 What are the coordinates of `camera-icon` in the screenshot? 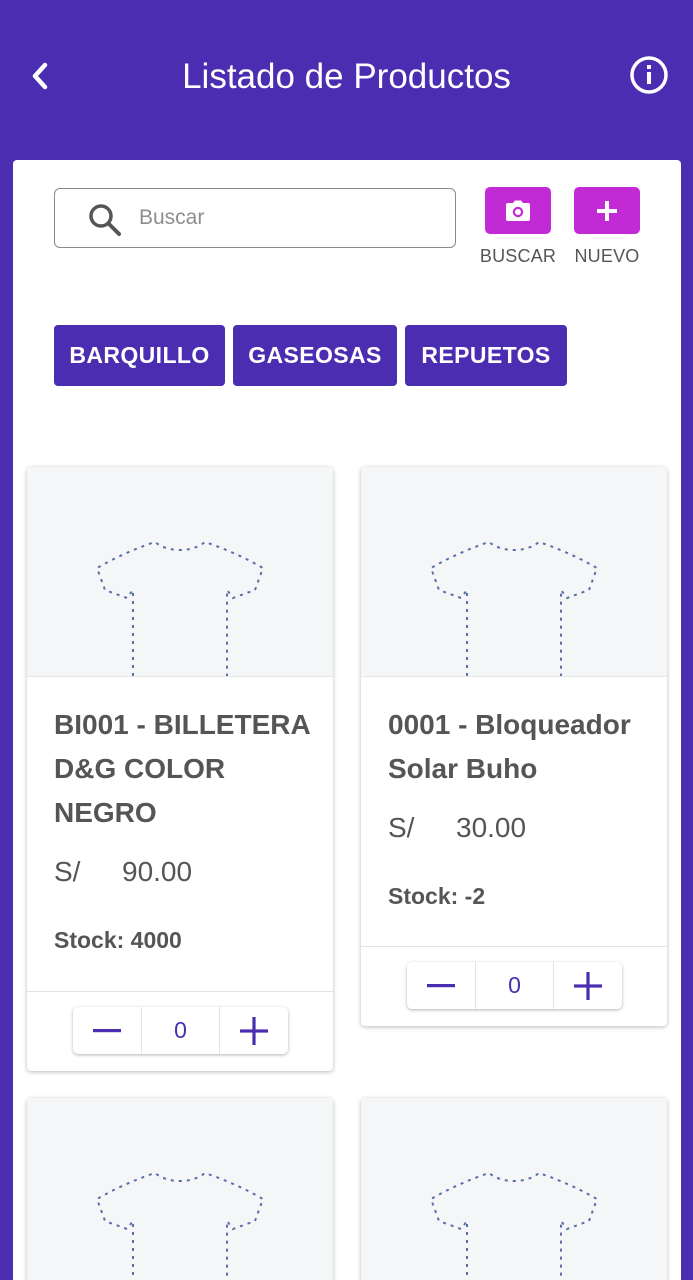 It's located at (518, 210).